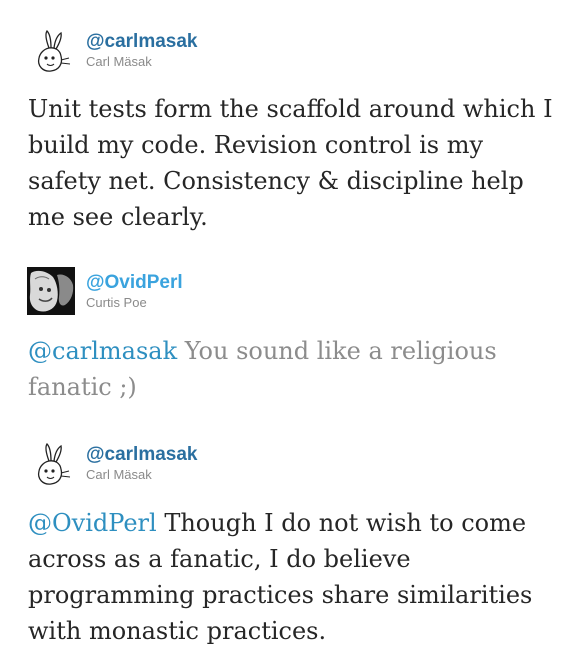 The image size is (572, 670). Describe the element at coordinates (134, 283) in the screenshot. I see `user-handle: @OvidPerl` at that location.